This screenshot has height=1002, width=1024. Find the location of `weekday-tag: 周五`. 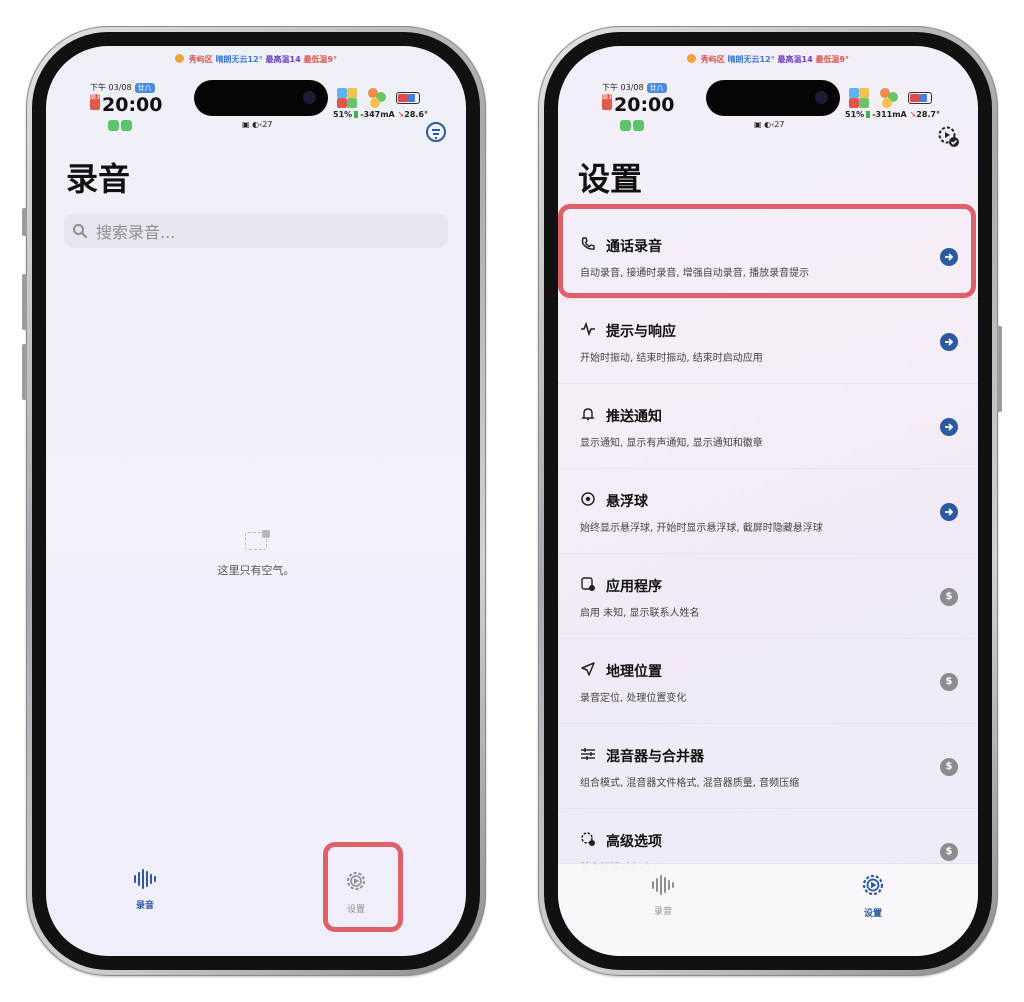

weekday-tag: 周五 is located at coordinates (96, 102).